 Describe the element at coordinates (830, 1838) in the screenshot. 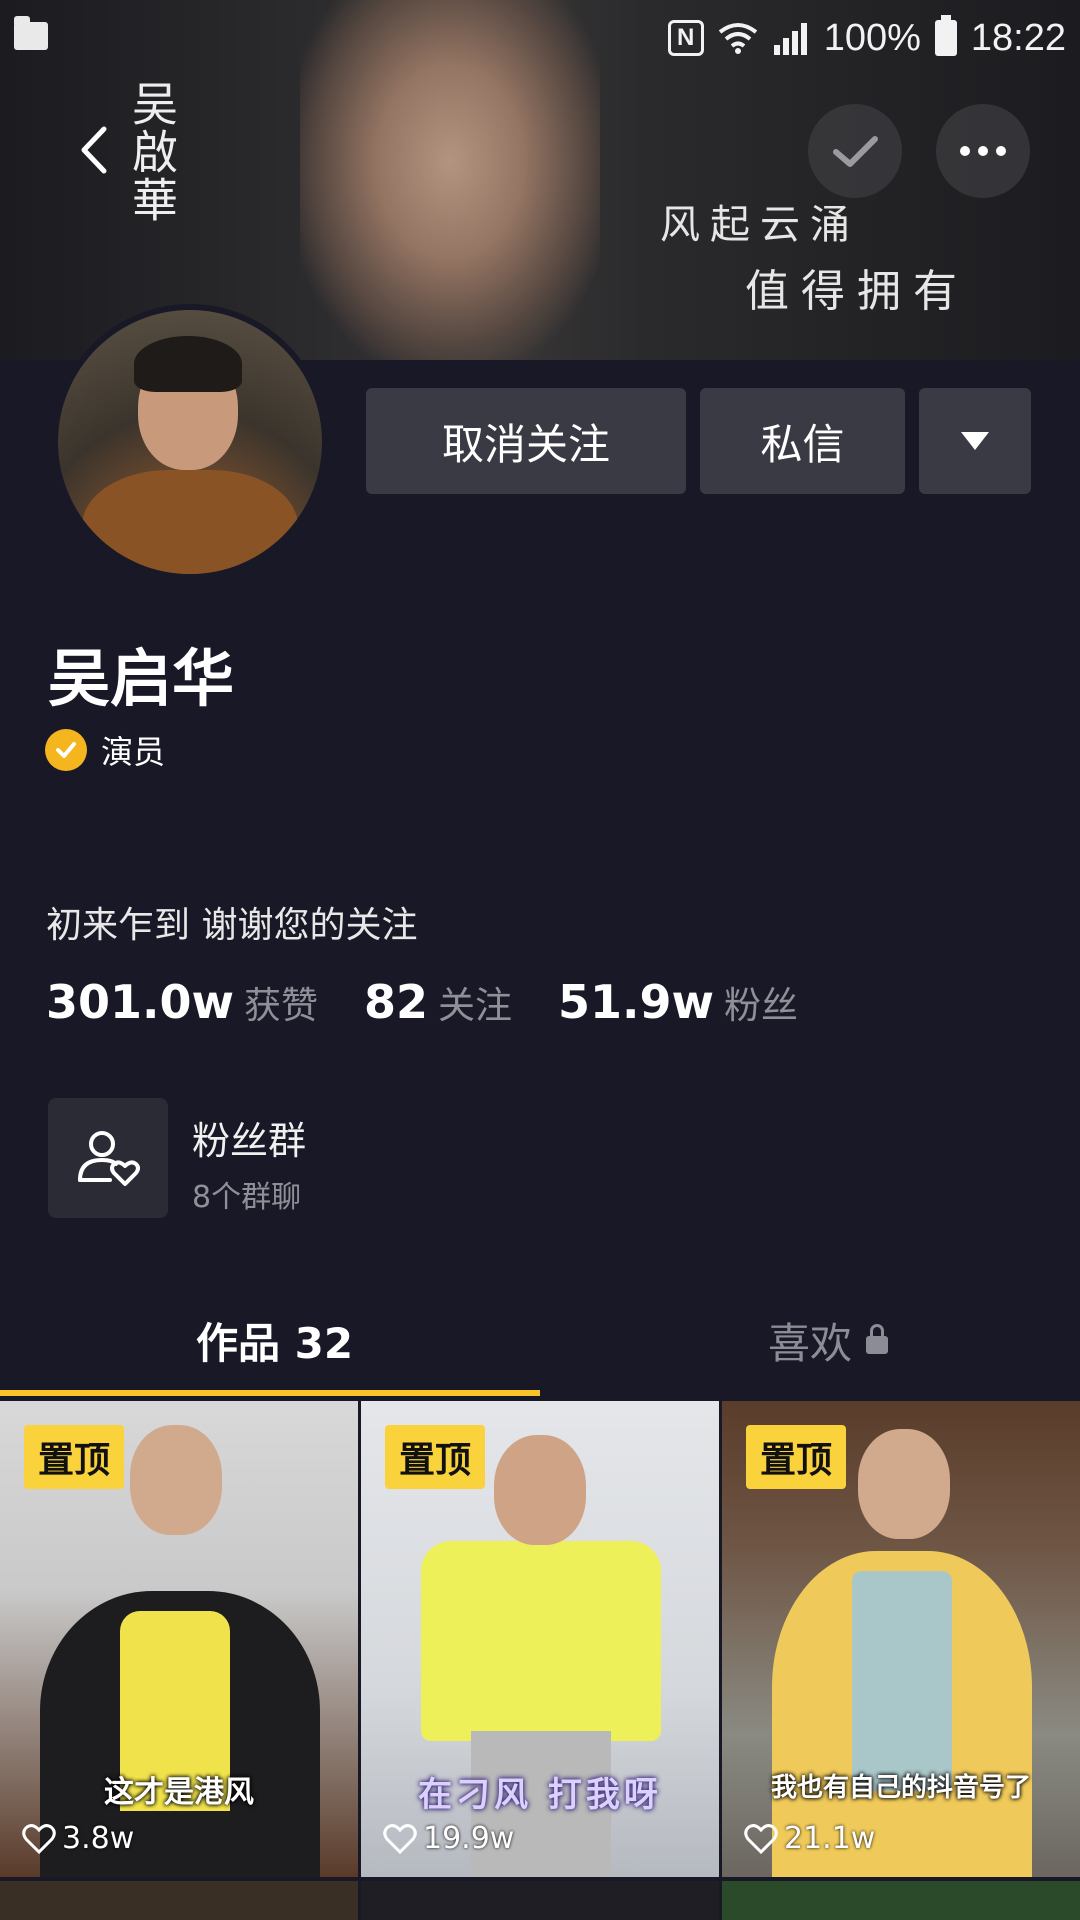

I see `likes-count: 21.1w` at that location.